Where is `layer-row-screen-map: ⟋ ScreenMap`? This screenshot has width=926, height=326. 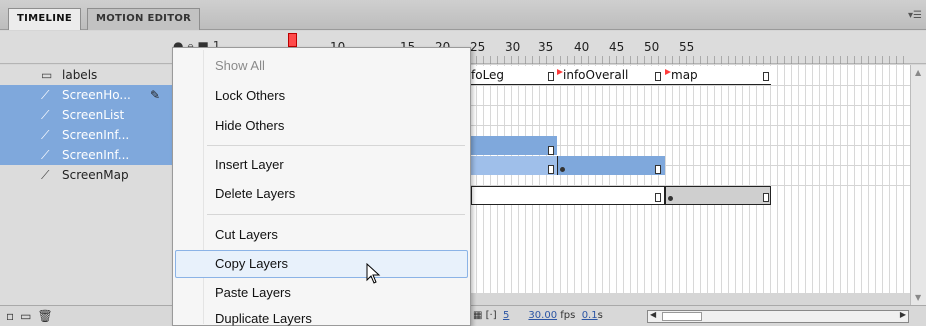 layer-row-screen-map: ⟋ ScreenMap is located at coordinates (86, 175).